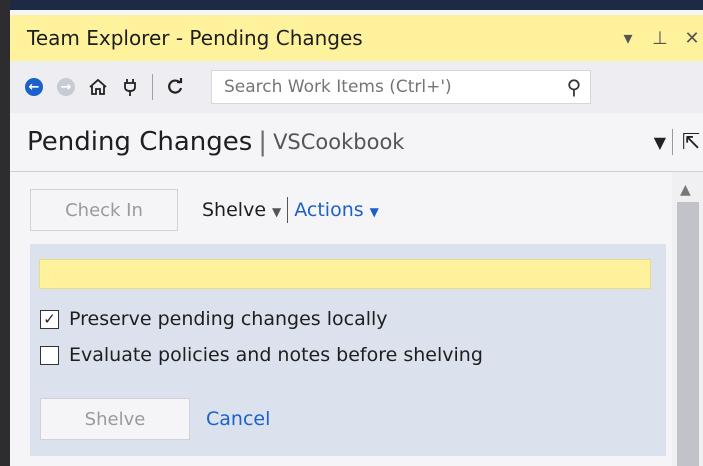 The image size is (703, 466). I want to click on header-controls: ▼ ⇱, so click(678, 142).